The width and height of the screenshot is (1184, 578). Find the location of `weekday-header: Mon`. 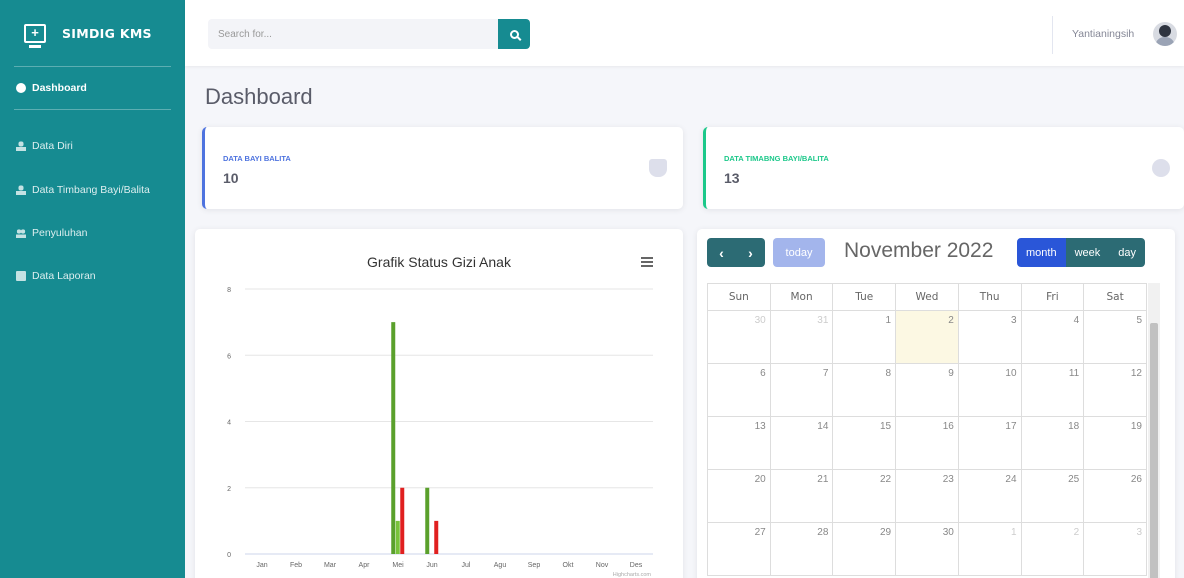

weekday-header: Mon is located at coordinates (801, 297).